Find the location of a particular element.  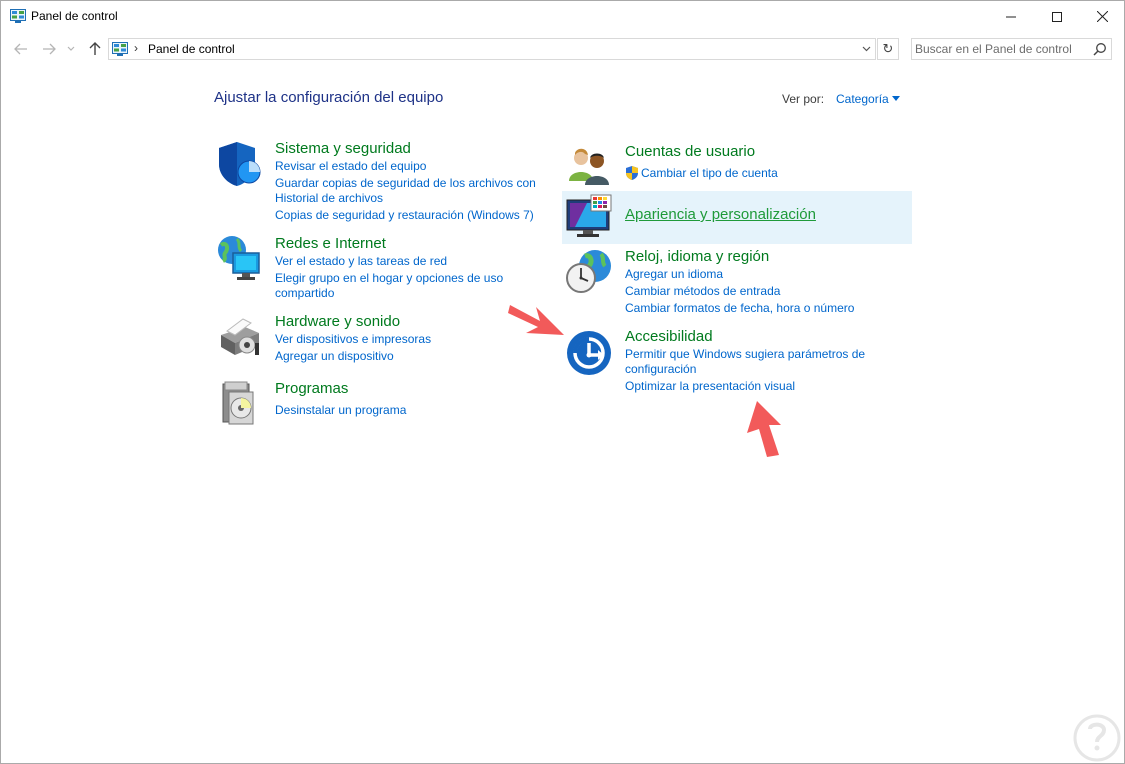

category-title-hardware-sound: Hardware y sonido is located at coordinates (337, 321).